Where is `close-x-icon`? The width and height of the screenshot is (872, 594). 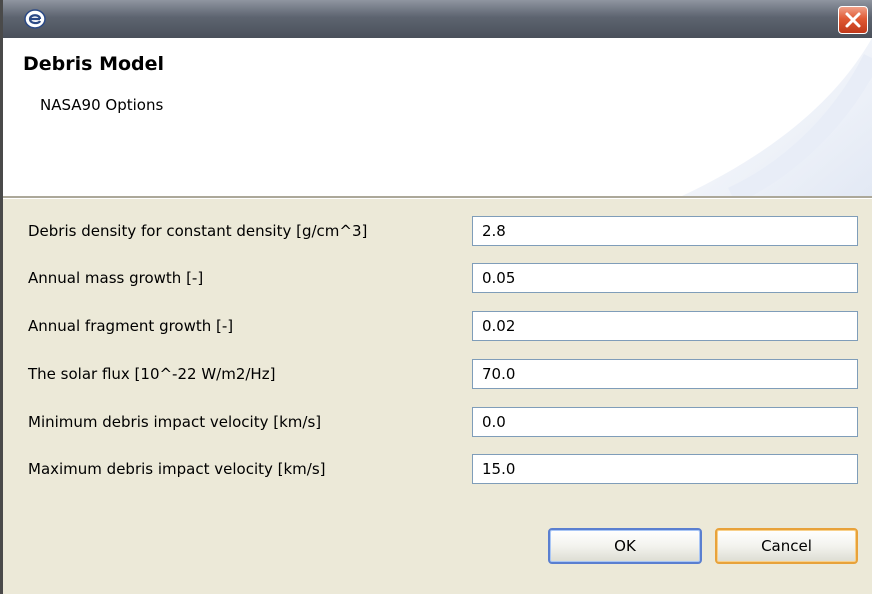
close-x-icon is located at coordinates (853, 20).